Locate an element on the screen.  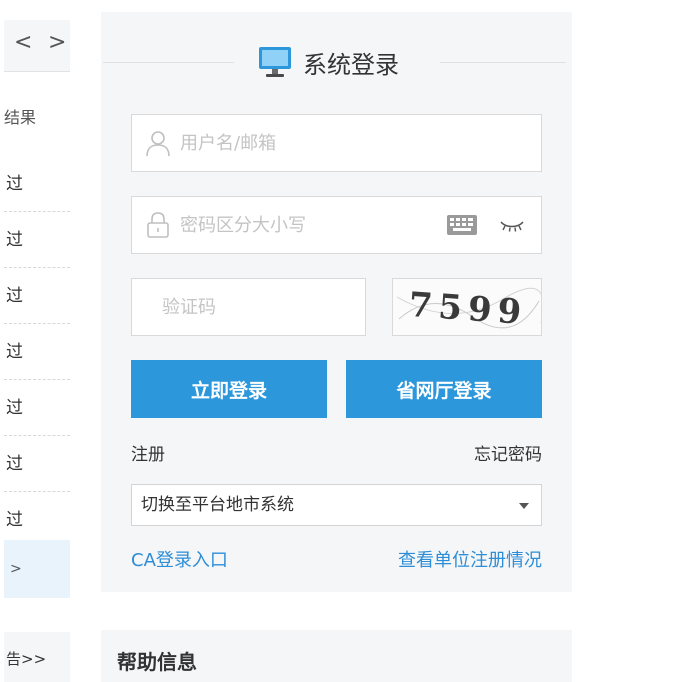
left-column-header: 结果 is located at coordinates (20, 117).